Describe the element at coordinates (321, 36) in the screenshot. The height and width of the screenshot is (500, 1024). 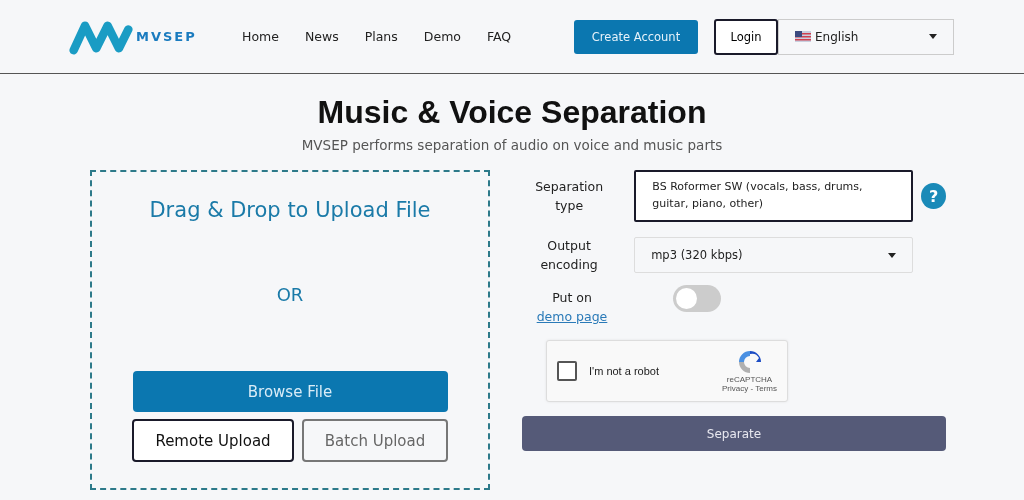
I see `nav-link: News` at that location.